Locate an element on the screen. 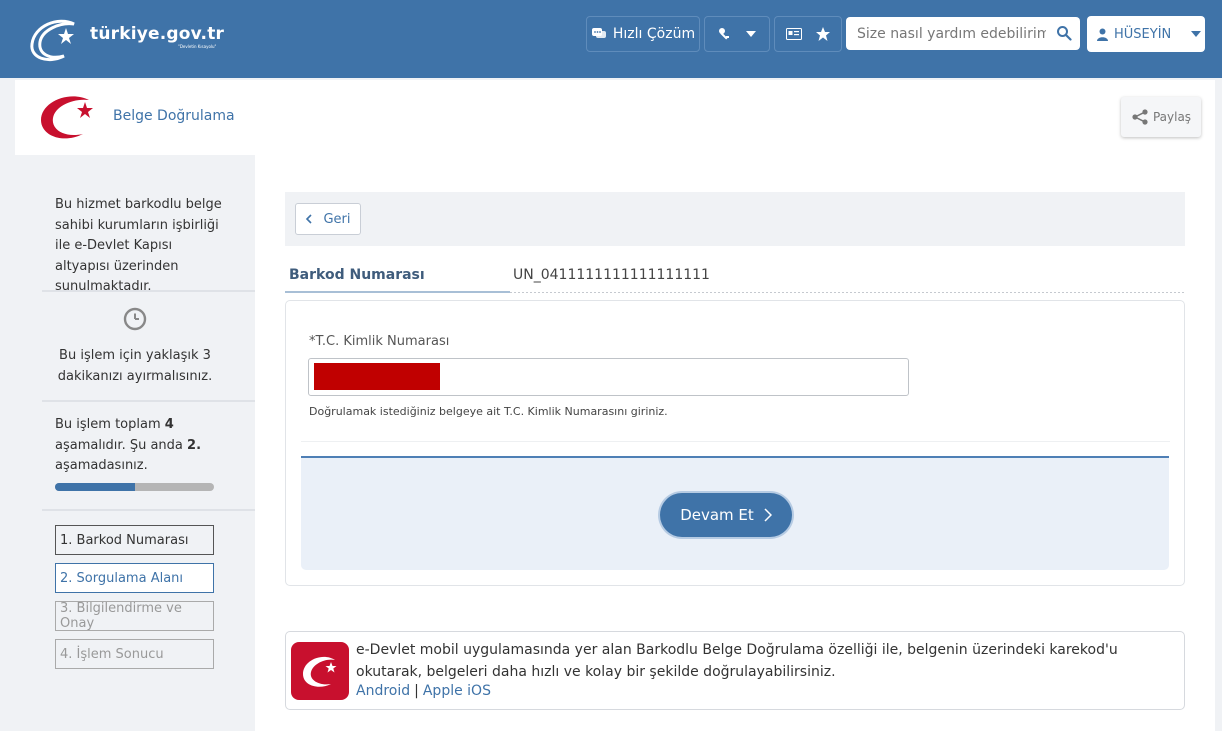  quick-solution-button: Hızlı Çözüm is located at coordinates (643, 34).